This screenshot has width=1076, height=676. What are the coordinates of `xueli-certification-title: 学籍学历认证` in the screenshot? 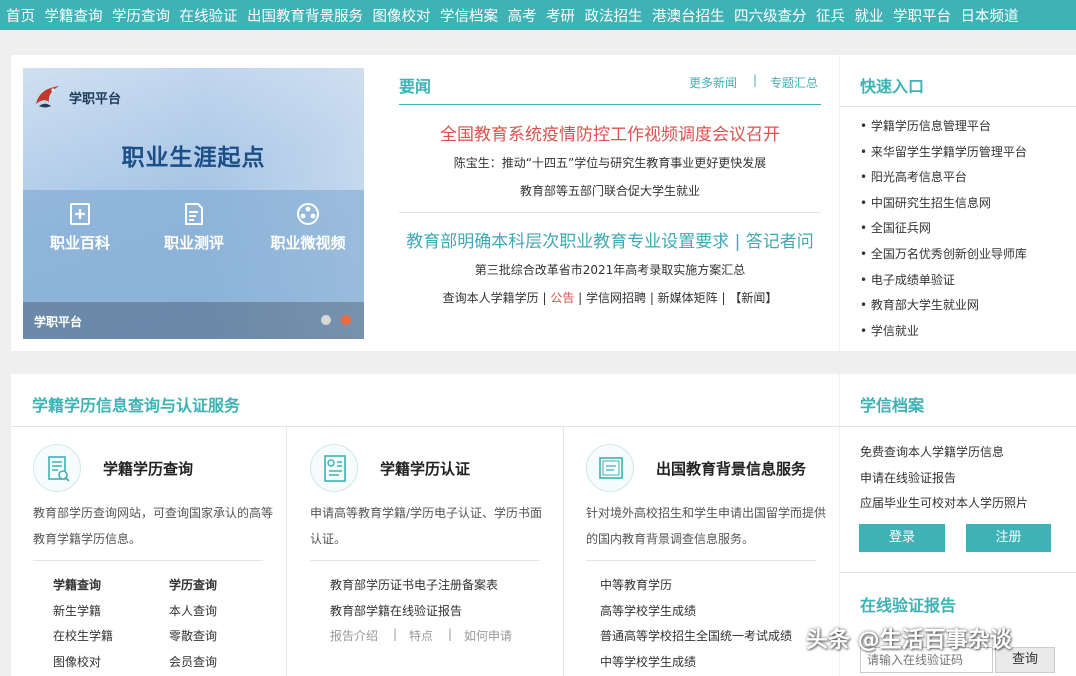 It's located at (425, 468).